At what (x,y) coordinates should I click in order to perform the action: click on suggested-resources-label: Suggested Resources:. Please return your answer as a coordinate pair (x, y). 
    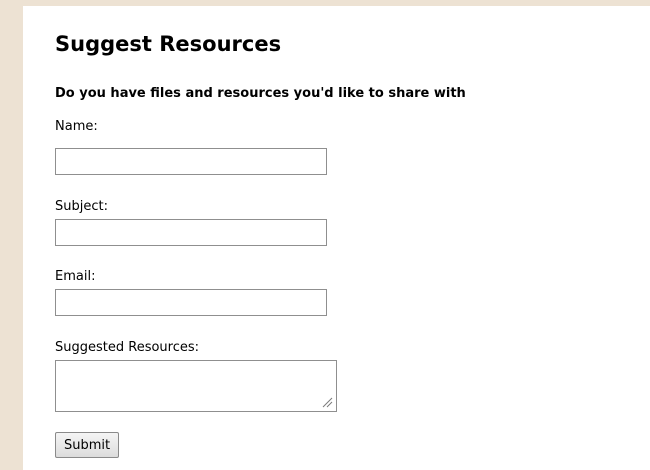
    Looking at the image, I should click on (127, 347).